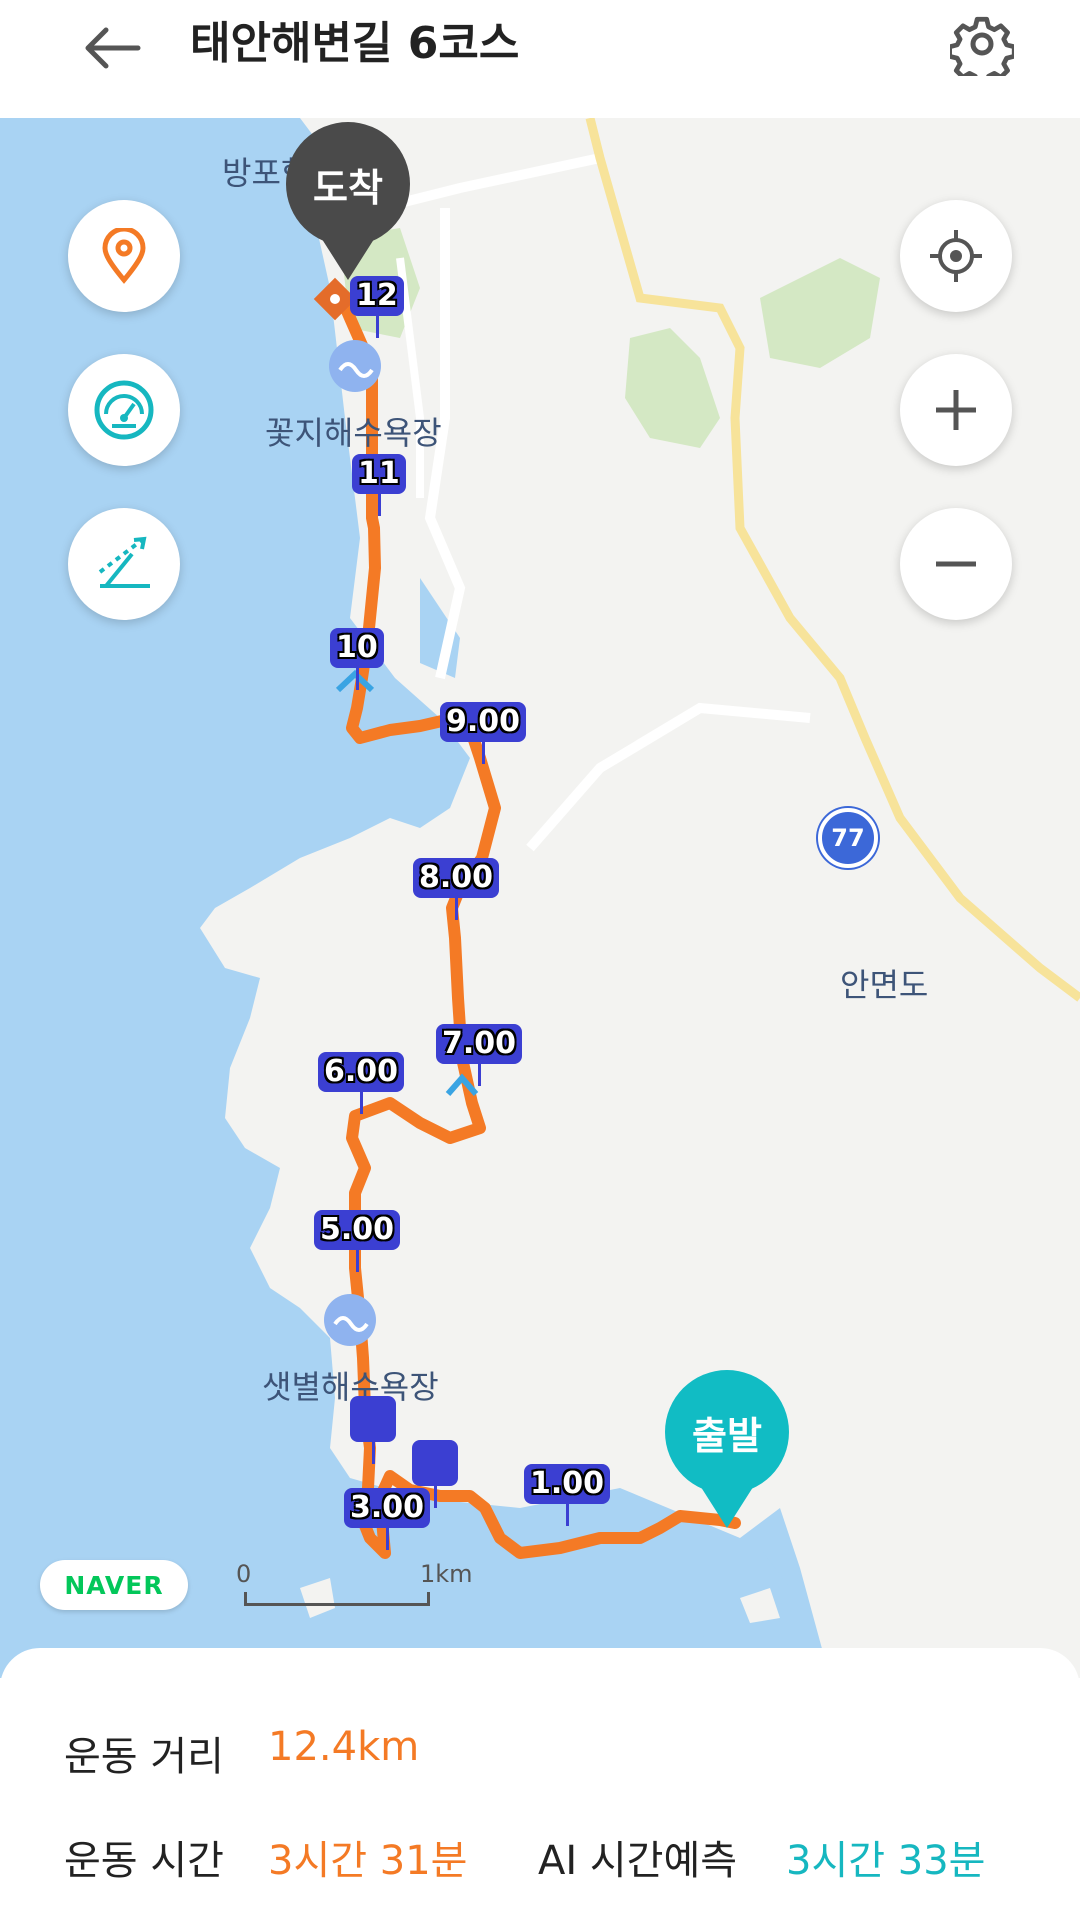  I want to click on crosshair-icon, so click(956, 256).